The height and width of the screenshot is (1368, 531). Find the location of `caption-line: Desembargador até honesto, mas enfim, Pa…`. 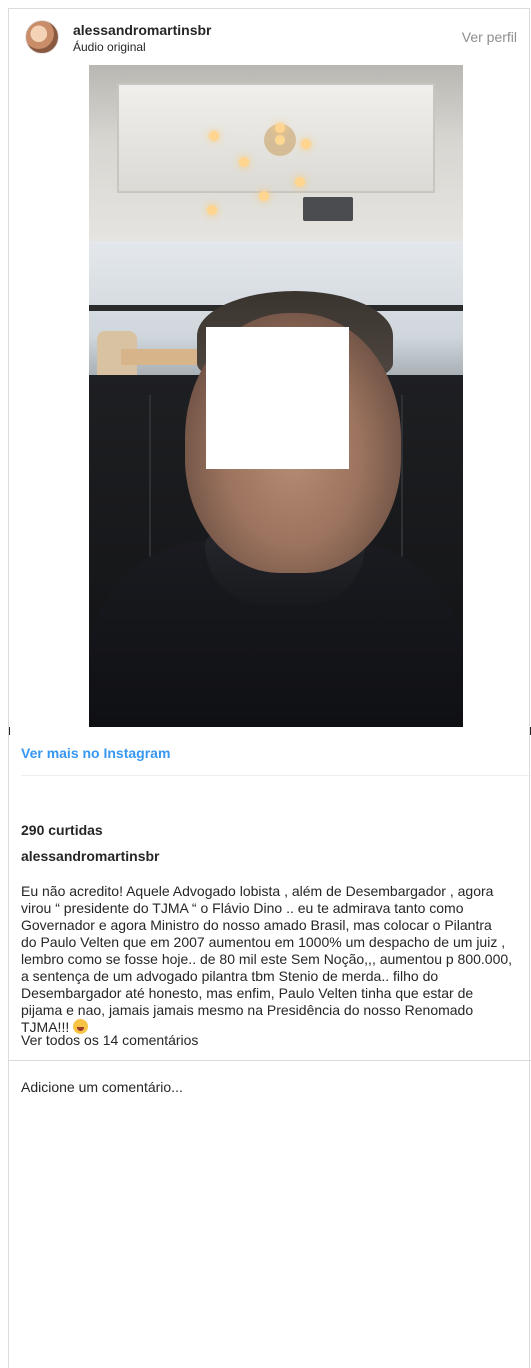

caption-line: Desembargador até honesto, mas enfim, Pa… is located at coordinates (247, 993).